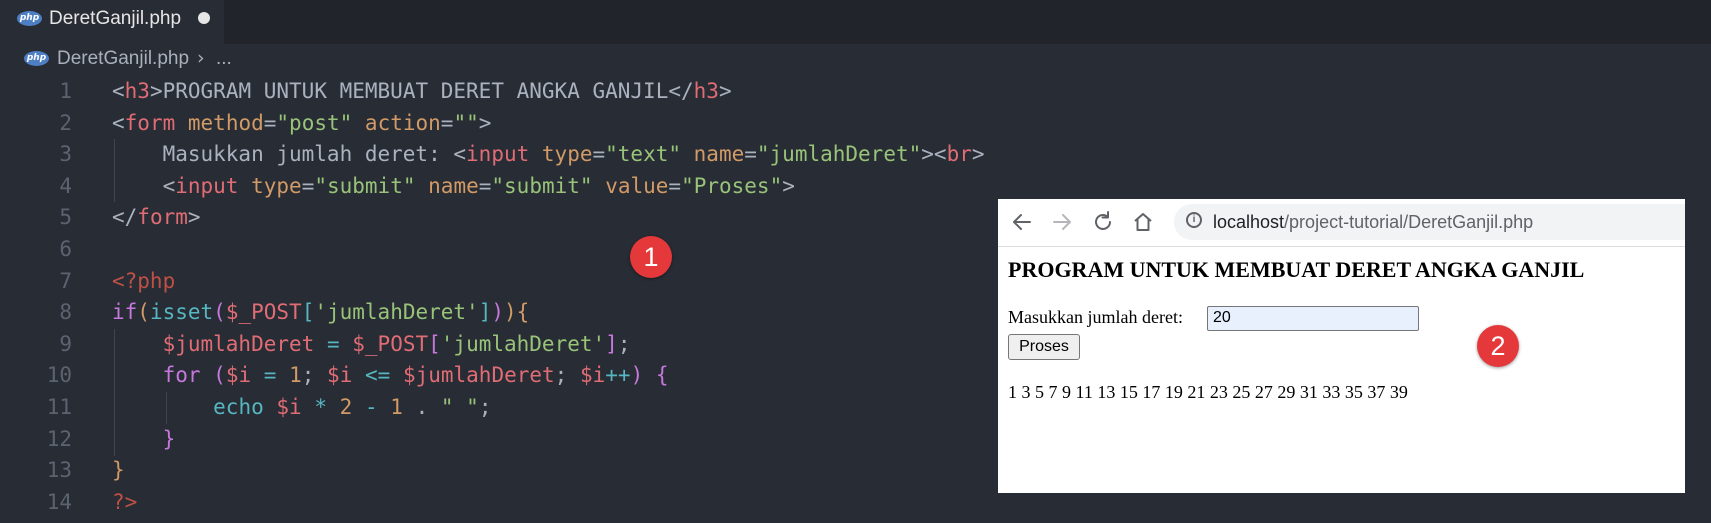  I want to click on code-text: <form method="post" action="">, so click(302, 122).